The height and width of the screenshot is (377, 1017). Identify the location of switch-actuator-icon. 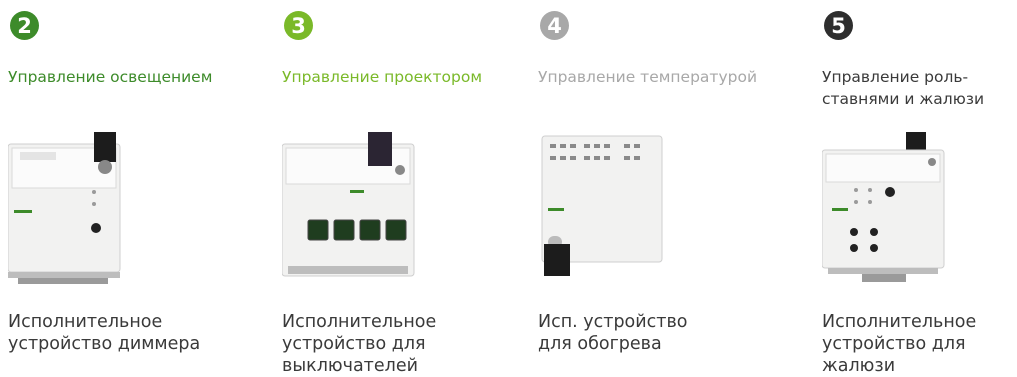
(351, 214).